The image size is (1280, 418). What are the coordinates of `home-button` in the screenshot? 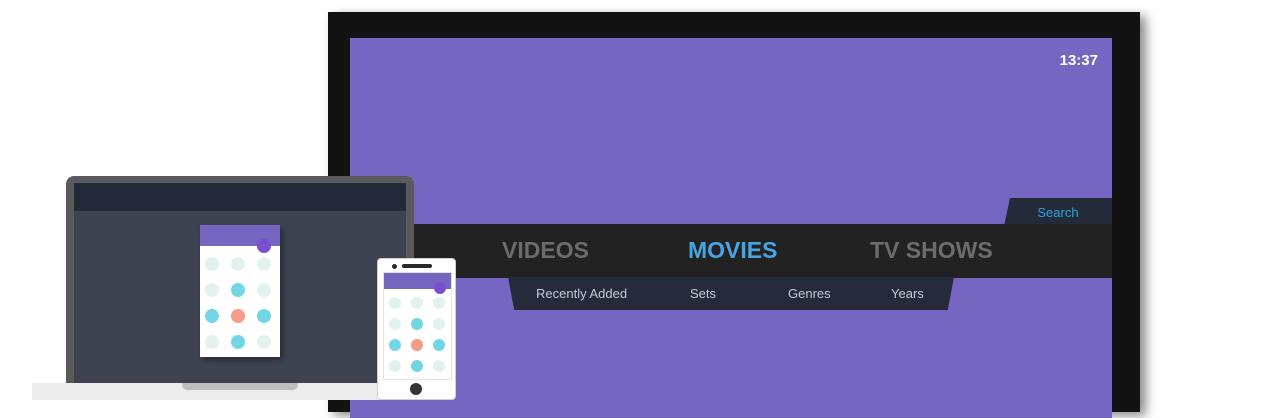 It's located at (416, 389).